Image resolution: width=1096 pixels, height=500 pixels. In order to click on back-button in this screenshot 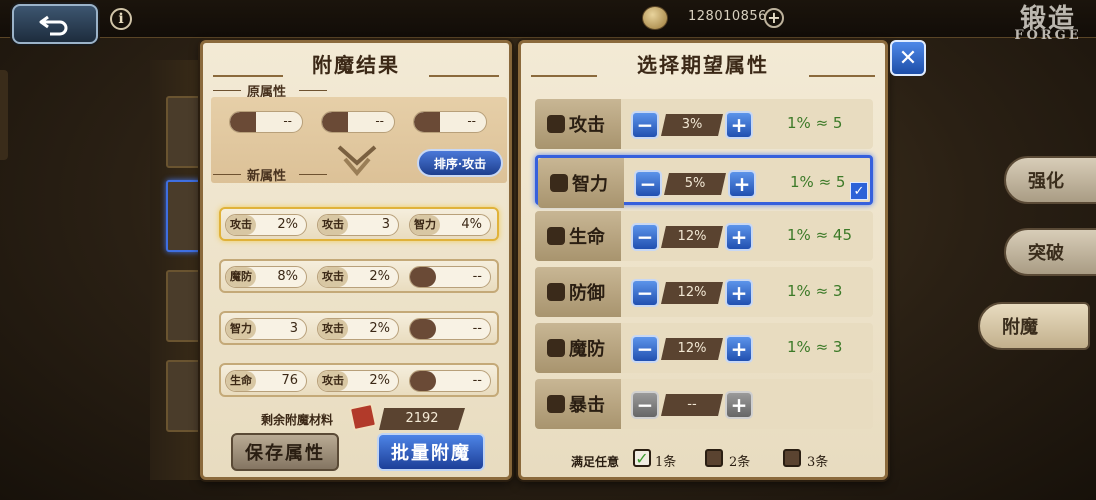, I will do `click(55, 24)`.